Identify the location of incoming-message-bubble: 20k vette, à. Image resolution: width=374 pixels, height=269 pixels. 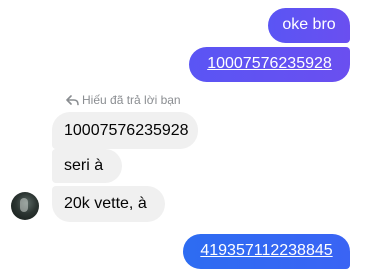
(108, 204).